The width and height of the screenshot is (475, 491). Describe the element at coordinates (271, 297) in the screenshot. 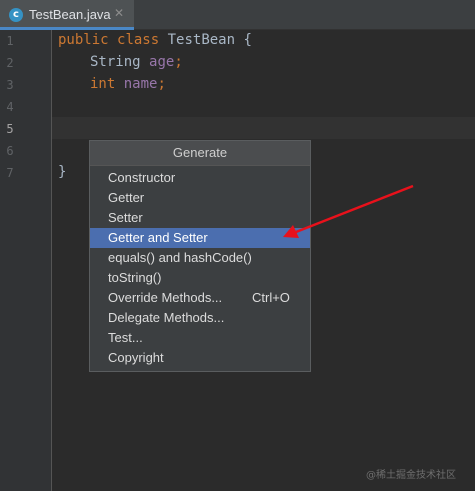

I see `menu-item-shortcut: Ctrl+O` at that location.